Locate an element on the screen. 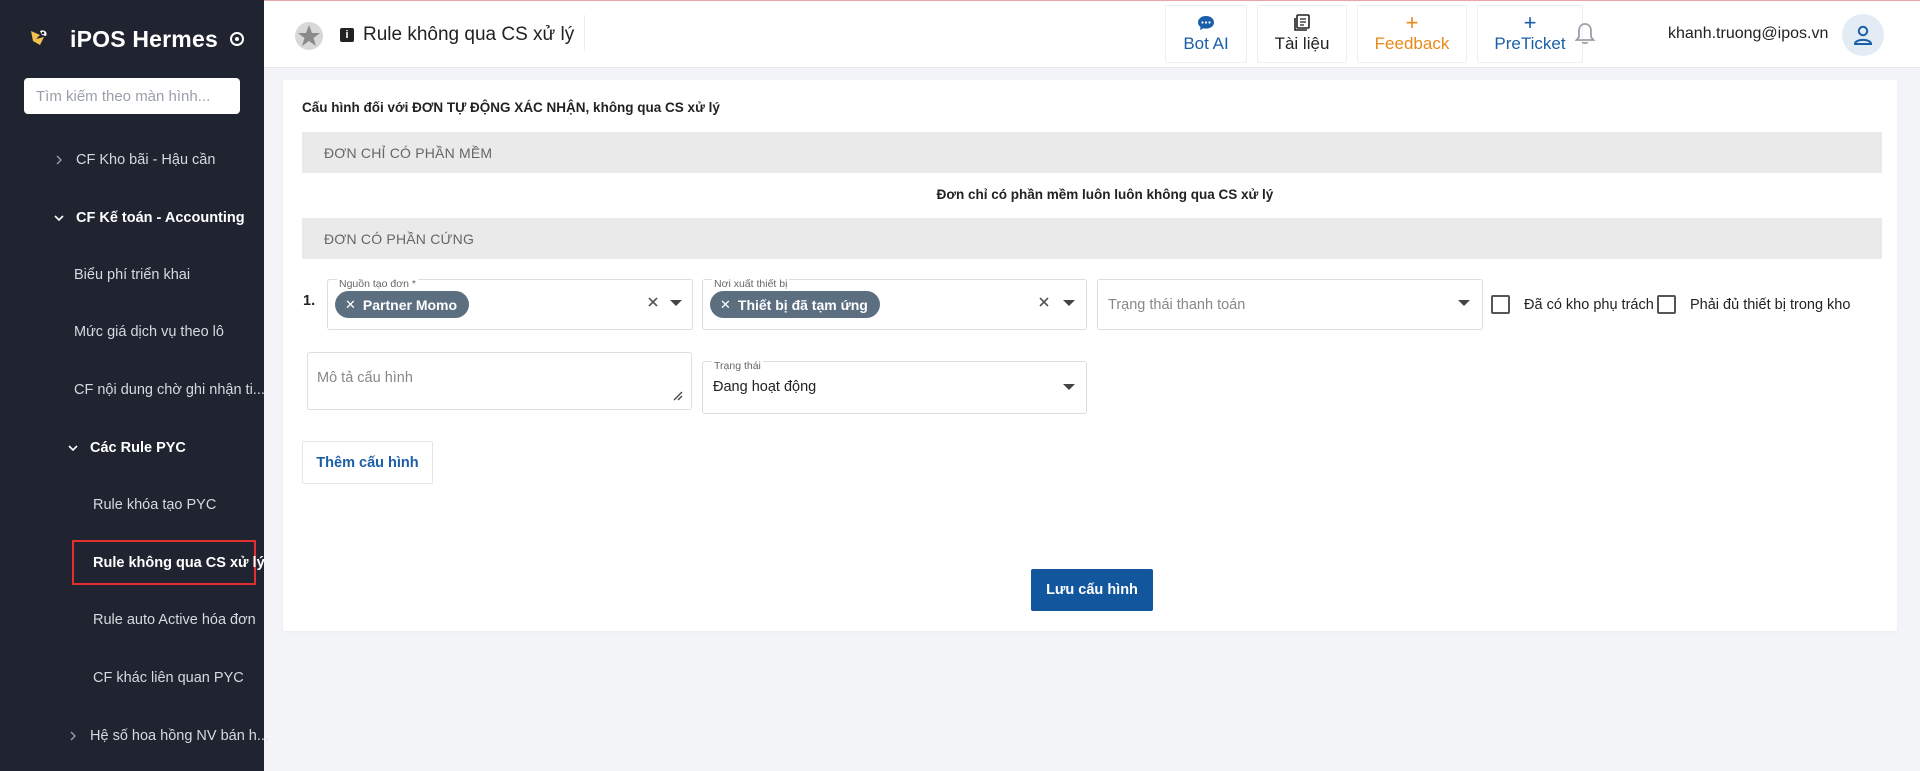  selected-chip: ✕ Partner Momo is located at coordinates (402, 304).